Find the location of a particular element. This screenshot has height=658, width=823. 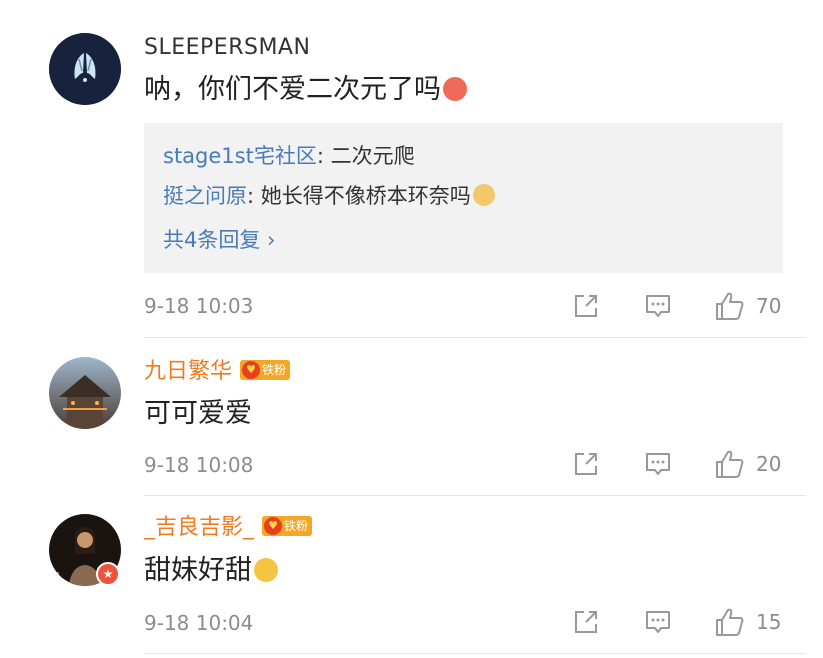

verified-badge-icon: ★ is located at coordinates (108, 574).